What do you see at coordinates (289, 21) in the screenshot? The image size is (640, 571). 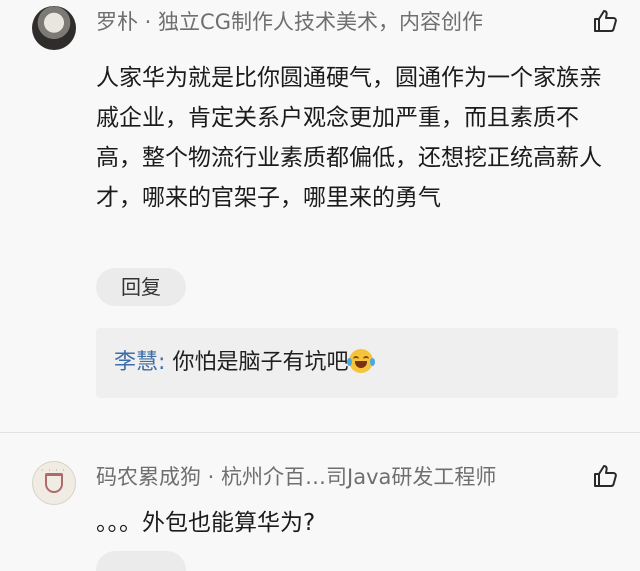 I see `comment-author: 罗朴 · 独立CG制作人技术美术，内容创作` at bounding box center [289, 21].